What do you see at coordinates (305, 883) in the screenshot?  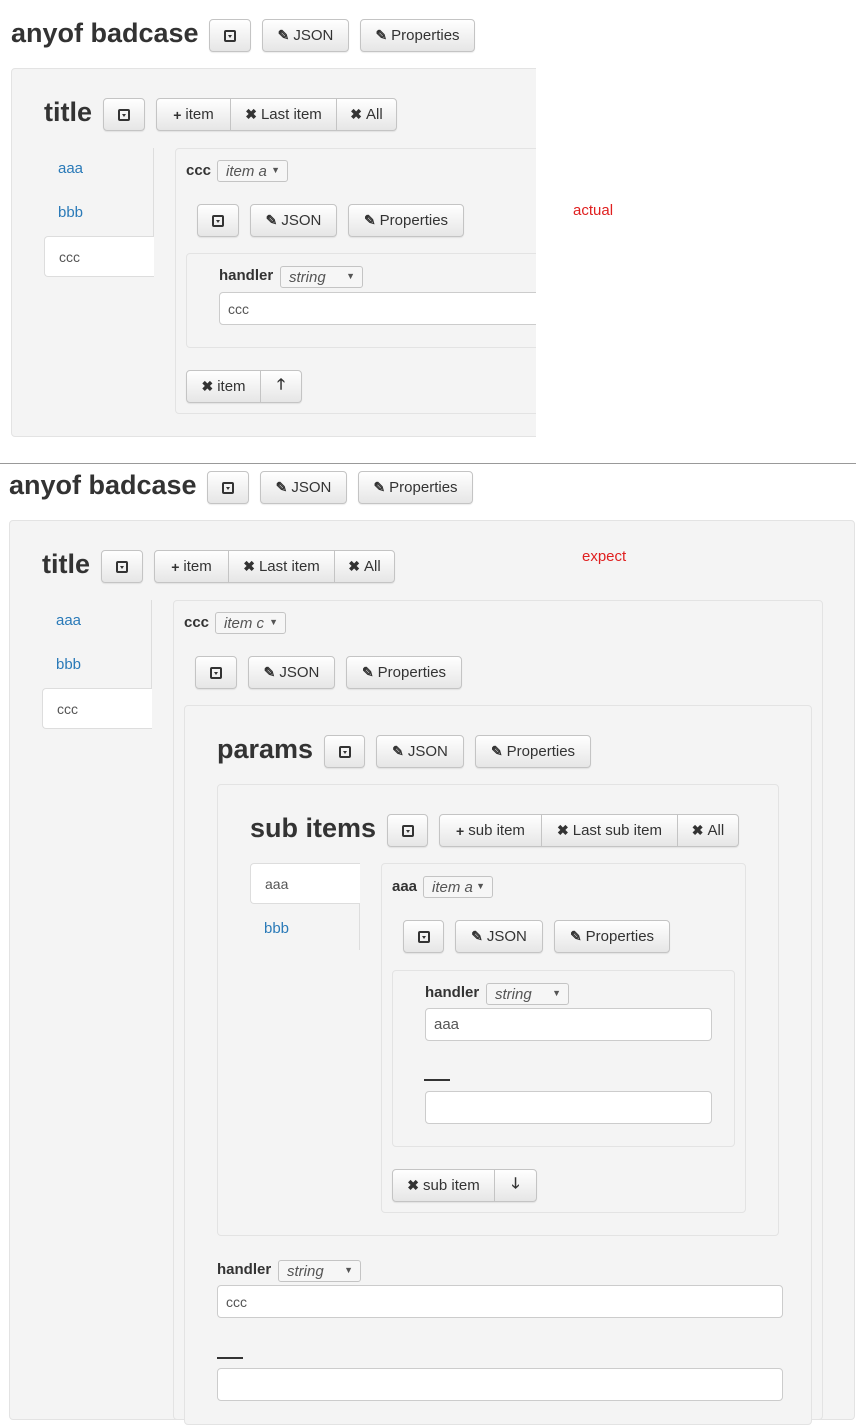 I see `sub-tab-aaa: aaa` at bounding box center [305, 883].